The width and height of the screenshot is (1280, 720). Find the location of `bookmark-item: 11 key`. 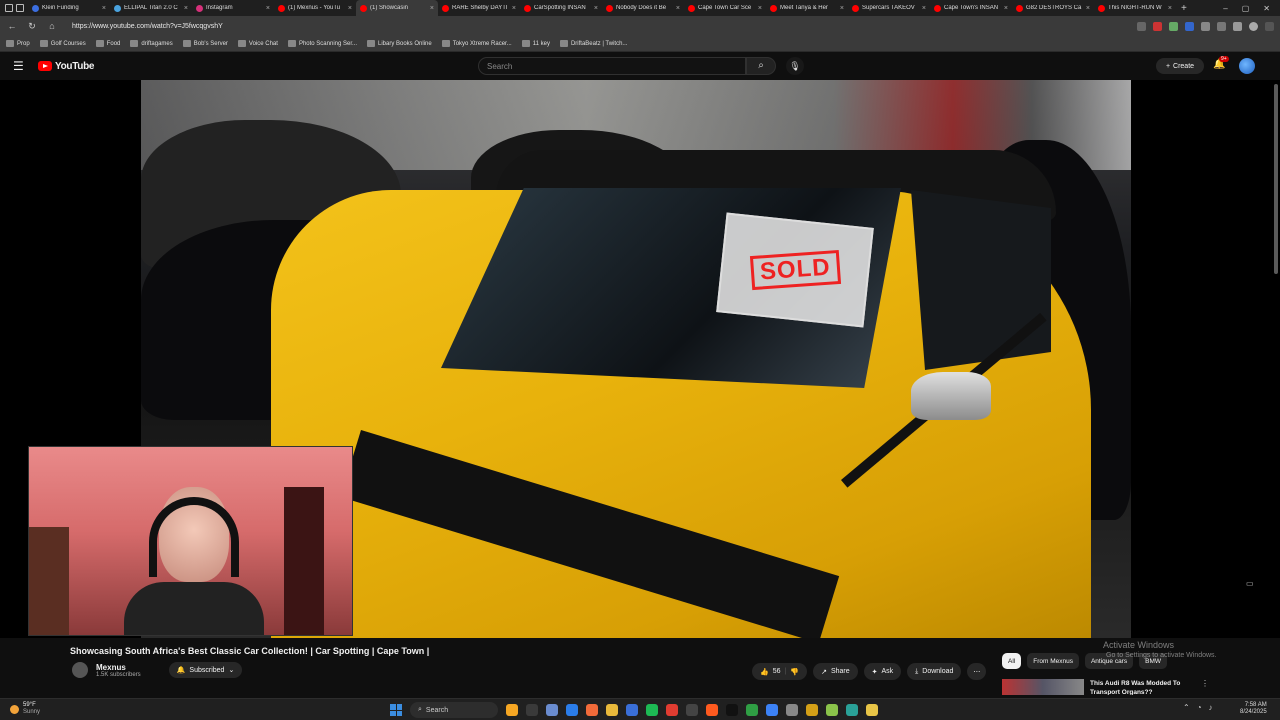

bookmark-item: 11 key is located at coordinates (535, 43).